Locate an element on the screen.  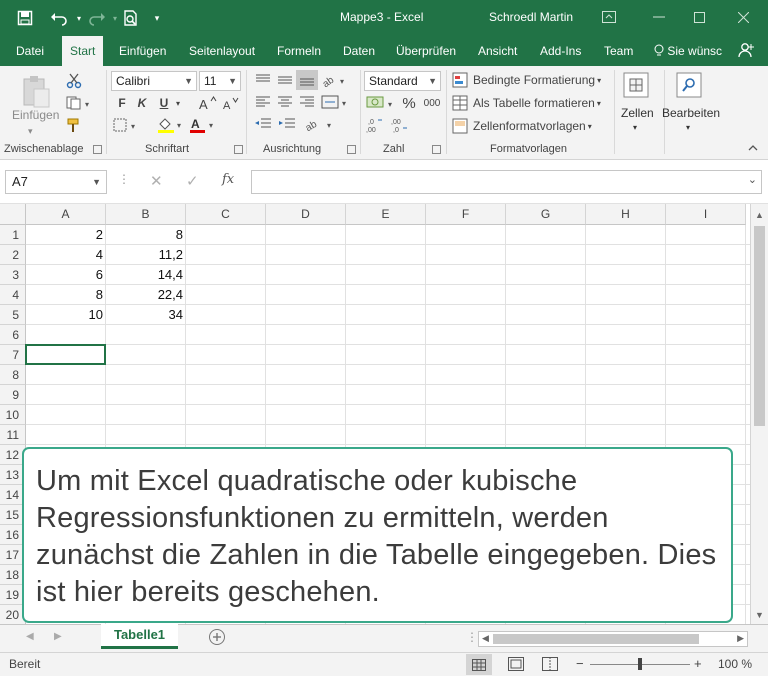
cells-button-label: Zellen is located at coordinates (637, 113).